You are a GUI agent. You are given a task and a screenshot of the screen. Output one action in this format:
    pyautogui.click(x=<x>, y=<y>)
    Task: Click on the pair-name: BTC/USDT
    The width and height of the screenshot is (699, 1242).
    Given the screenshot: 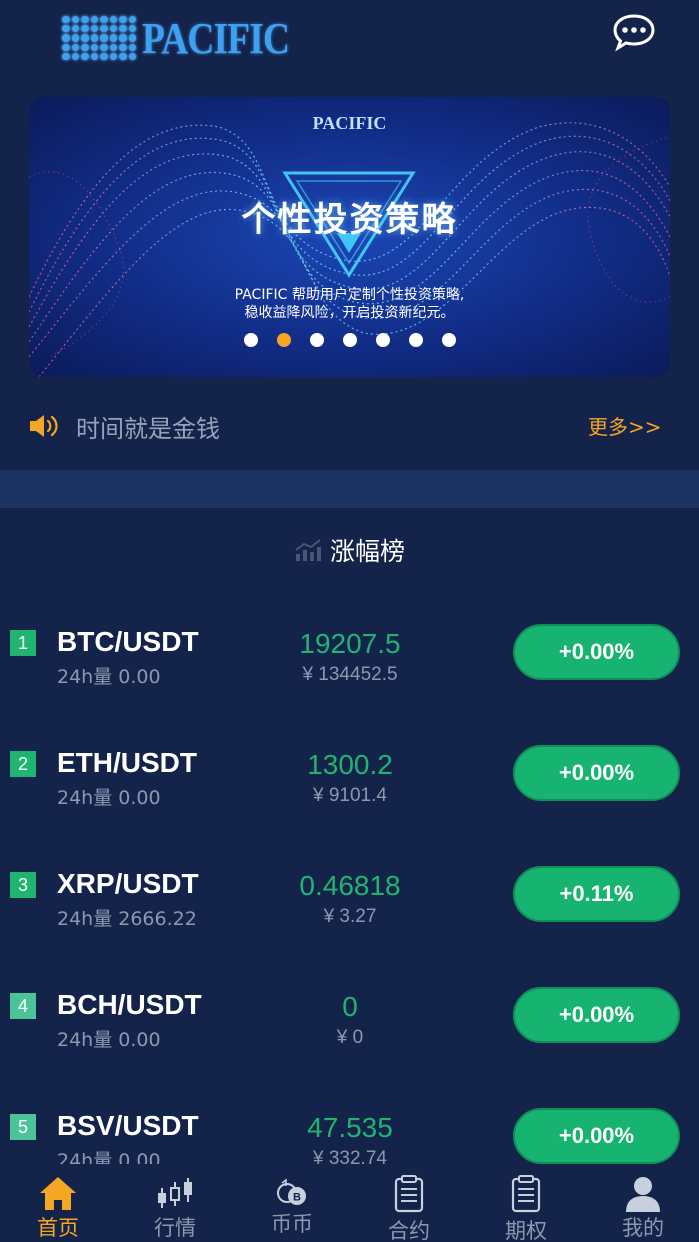 What is the action you would take?
    pyautogui.click(x=128, y=641)
    